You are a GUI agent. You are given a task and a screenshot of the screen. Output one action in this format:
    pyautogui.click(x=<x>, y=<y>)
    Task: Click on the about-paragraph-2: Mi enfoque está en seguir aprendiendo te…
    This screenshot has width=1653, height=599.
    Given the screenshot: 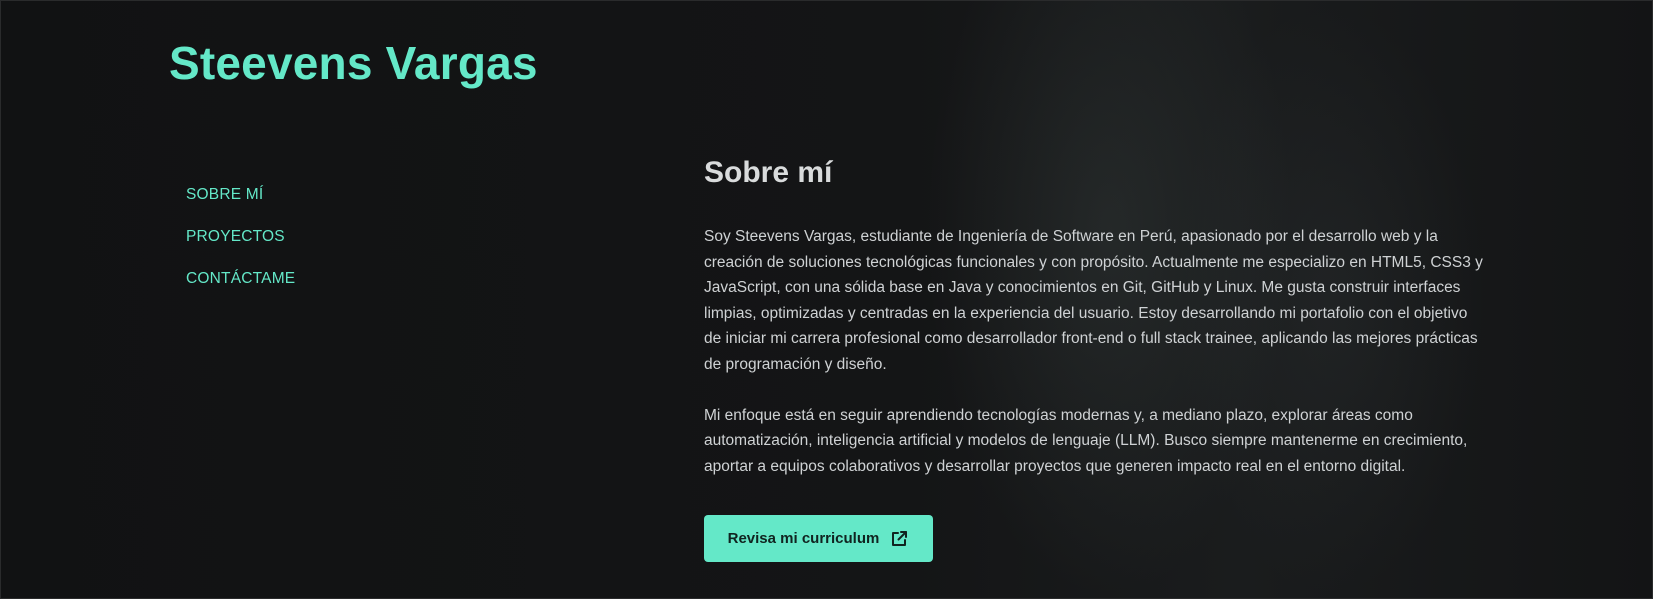 What is the action you would take?
    pyautogui.click(x=1086, y=440)
    